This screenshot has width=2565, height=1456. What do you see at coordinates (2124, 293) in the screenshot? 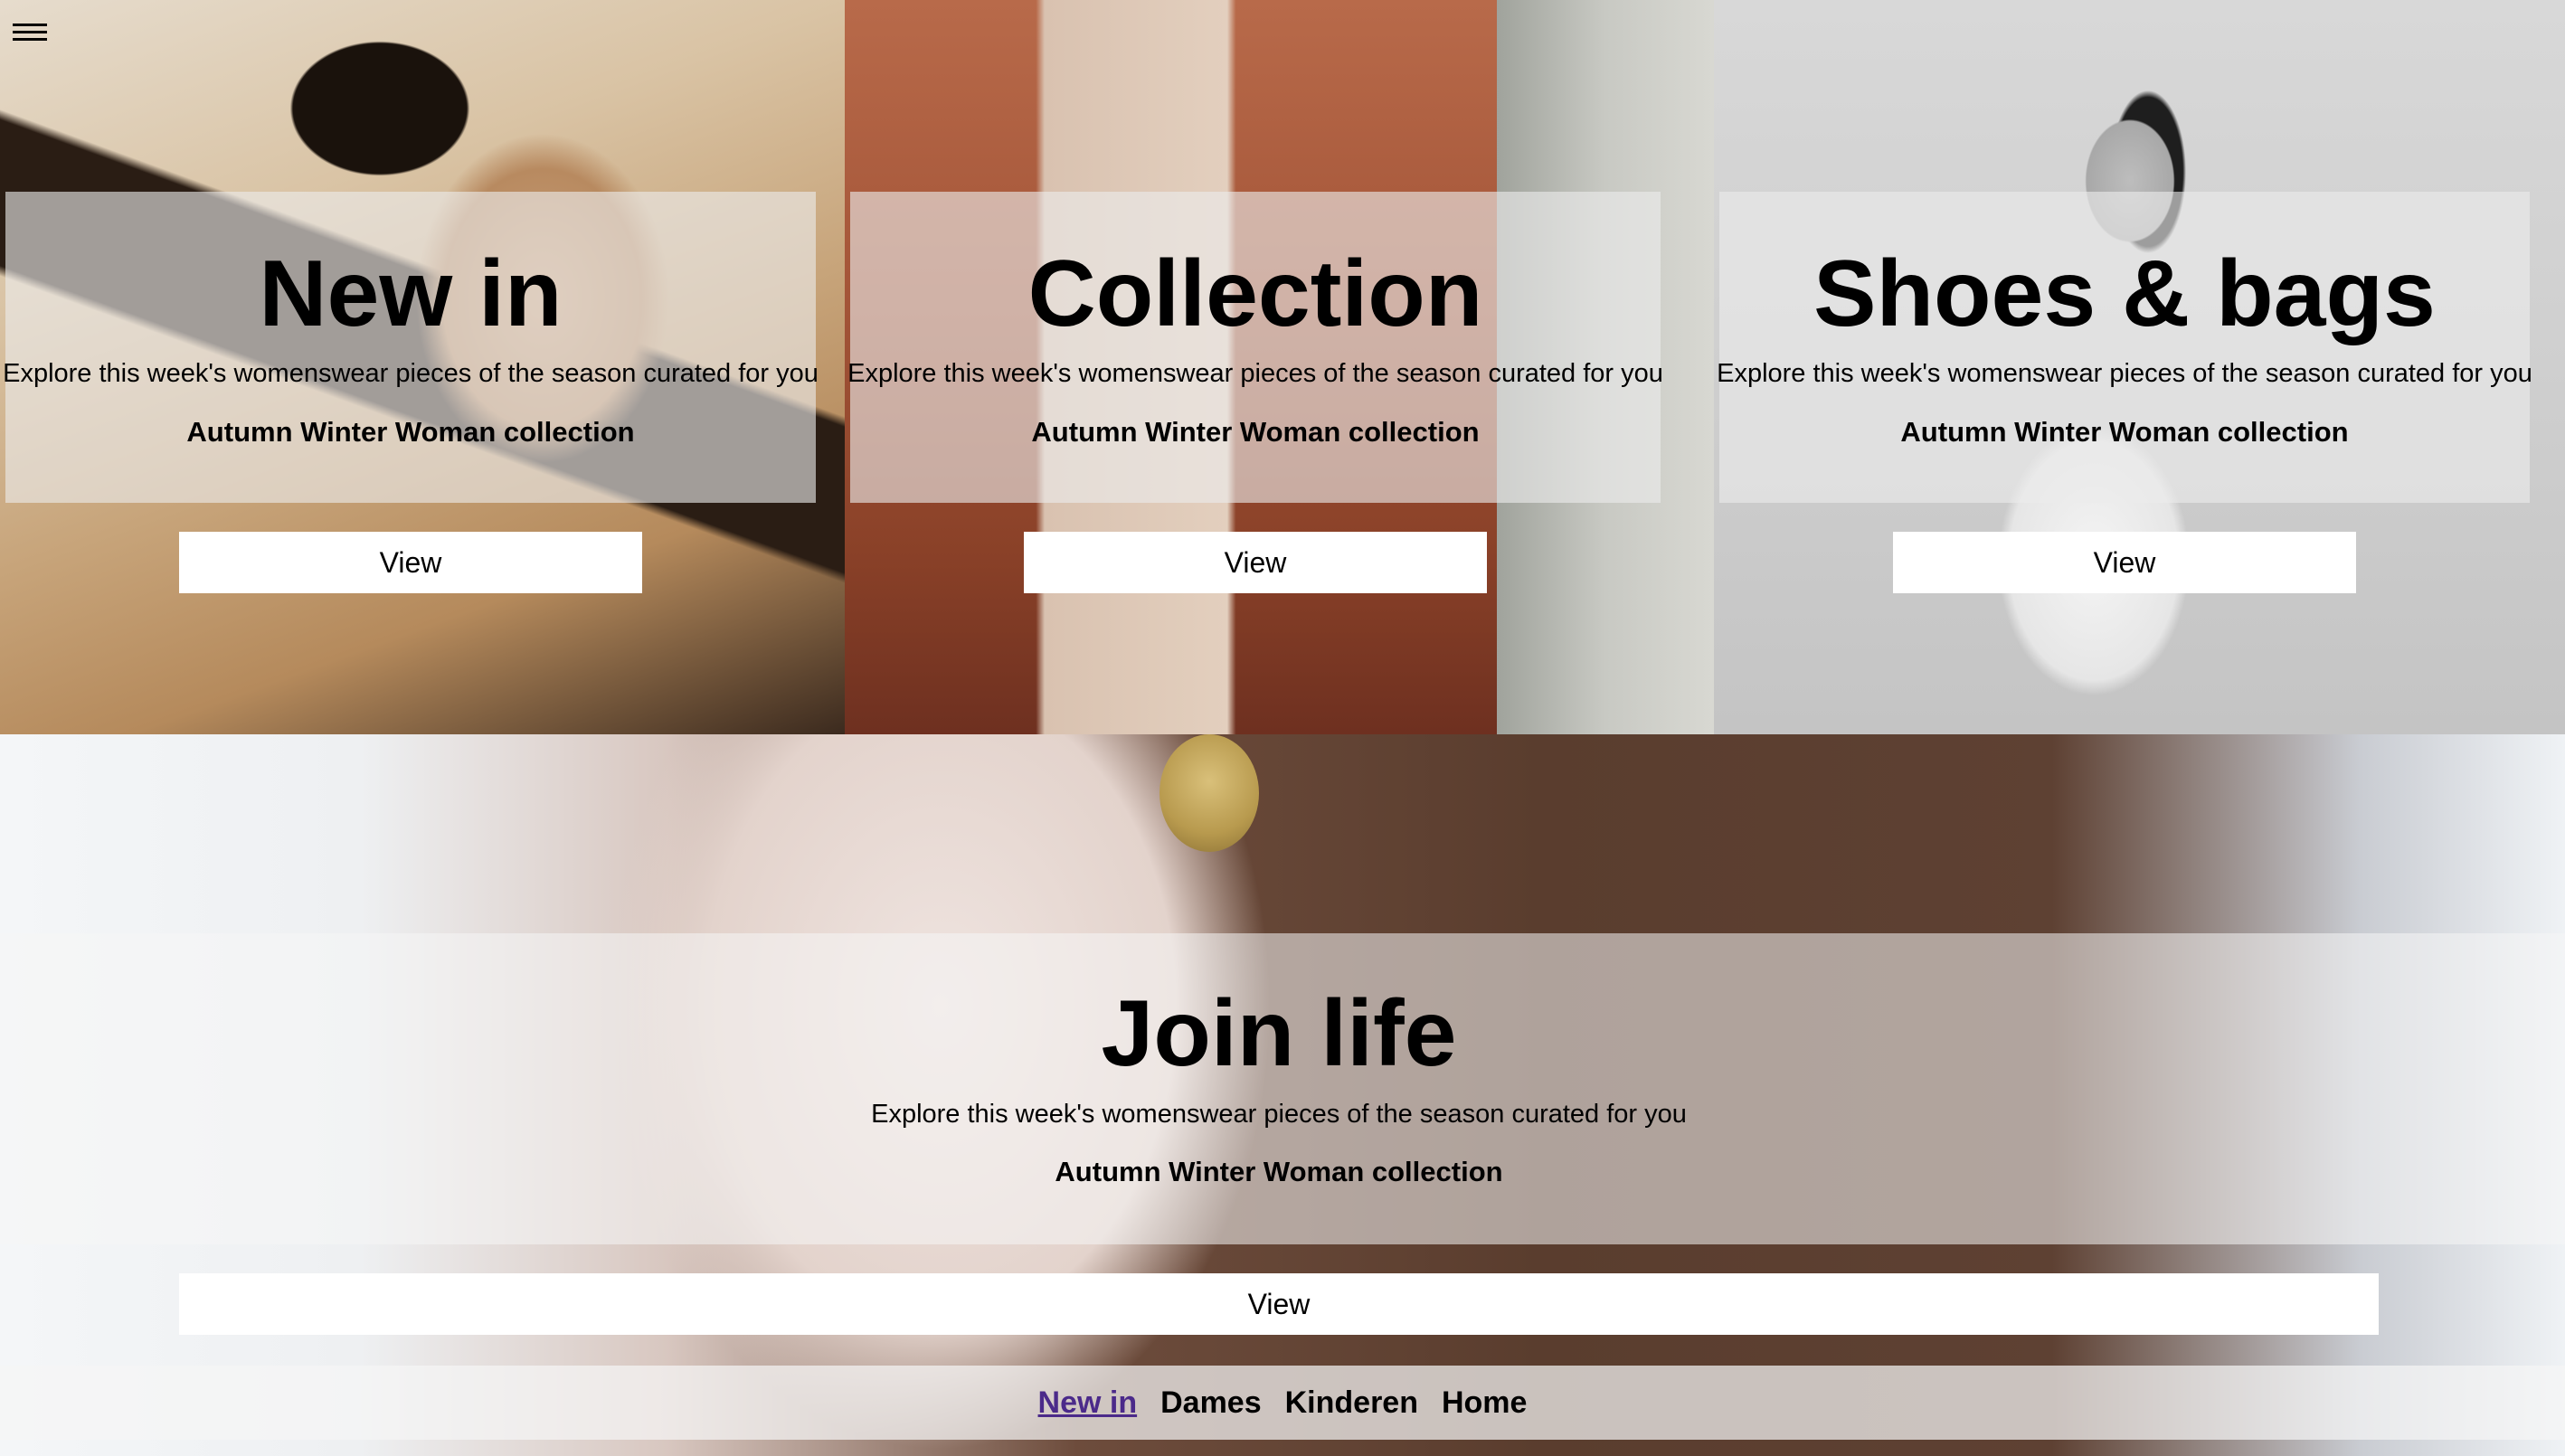
I see `tile-heading: Shoes & bags` at bounding box center [2124, 293].